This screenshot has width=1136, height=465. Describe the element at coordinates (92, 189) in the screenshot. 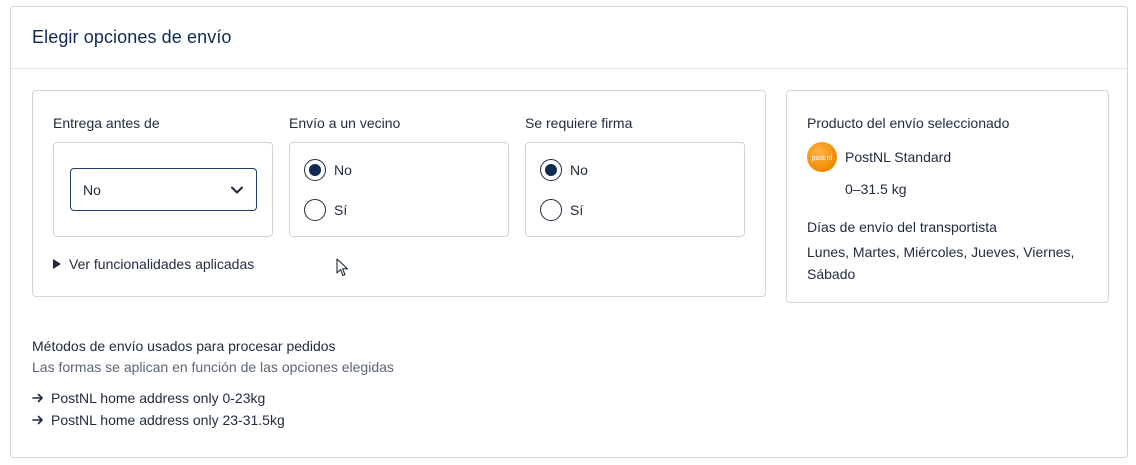

I see `delivery-before-value: No` at that location.